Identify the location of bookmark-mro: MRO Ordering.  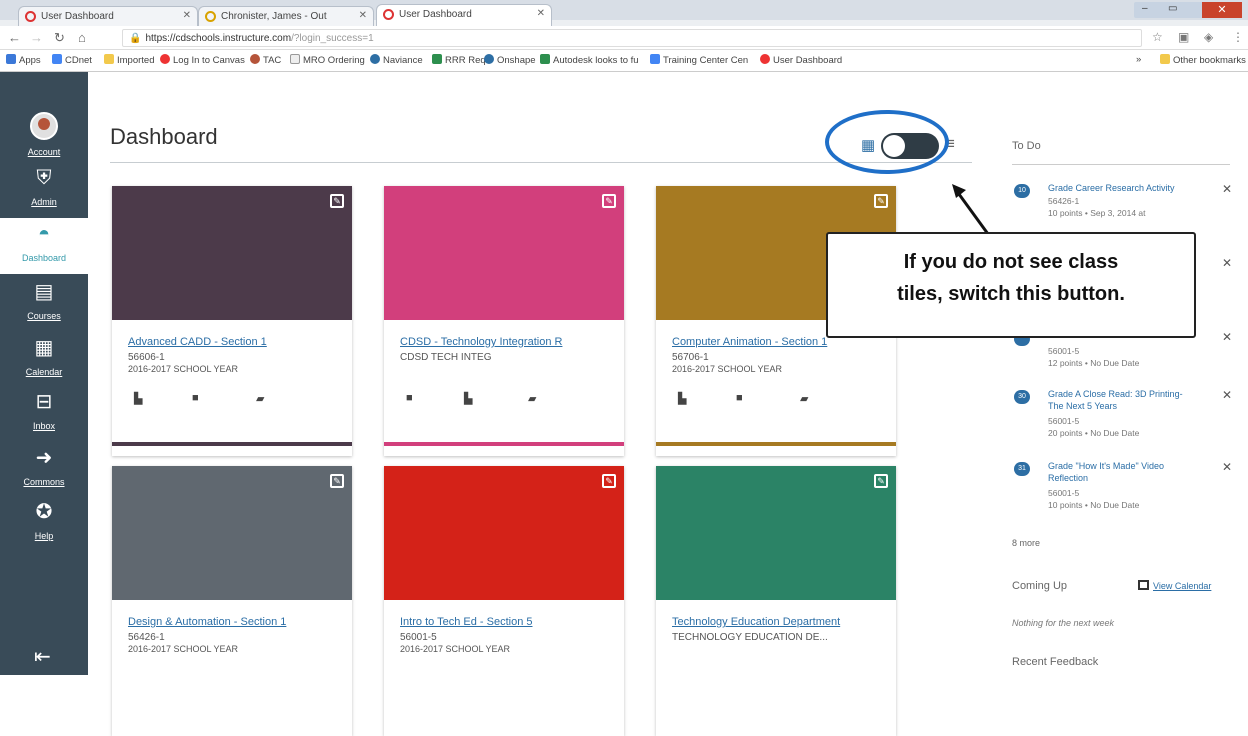
(327, 60).